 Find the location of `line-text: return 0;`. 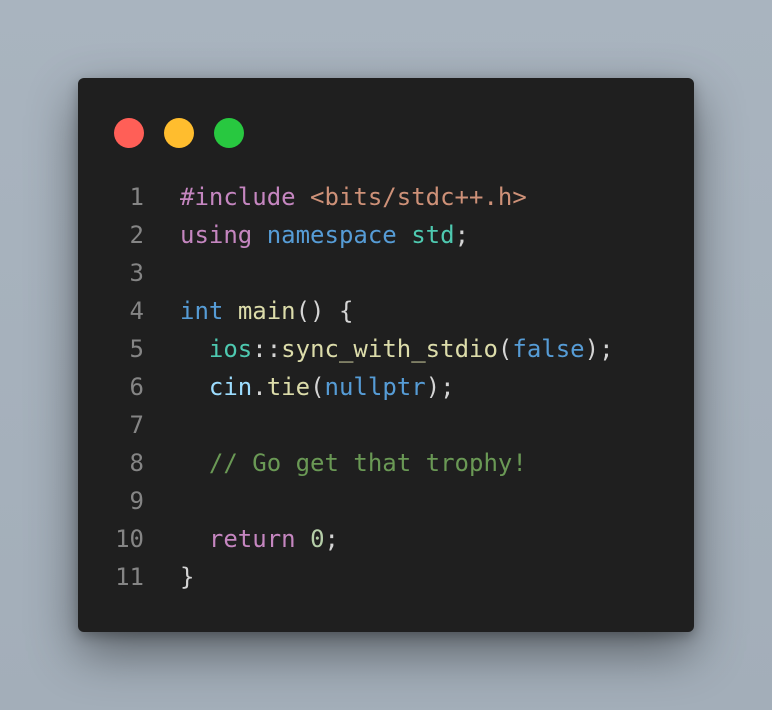

line-text: return 0; is located at coordinates (259, 539).